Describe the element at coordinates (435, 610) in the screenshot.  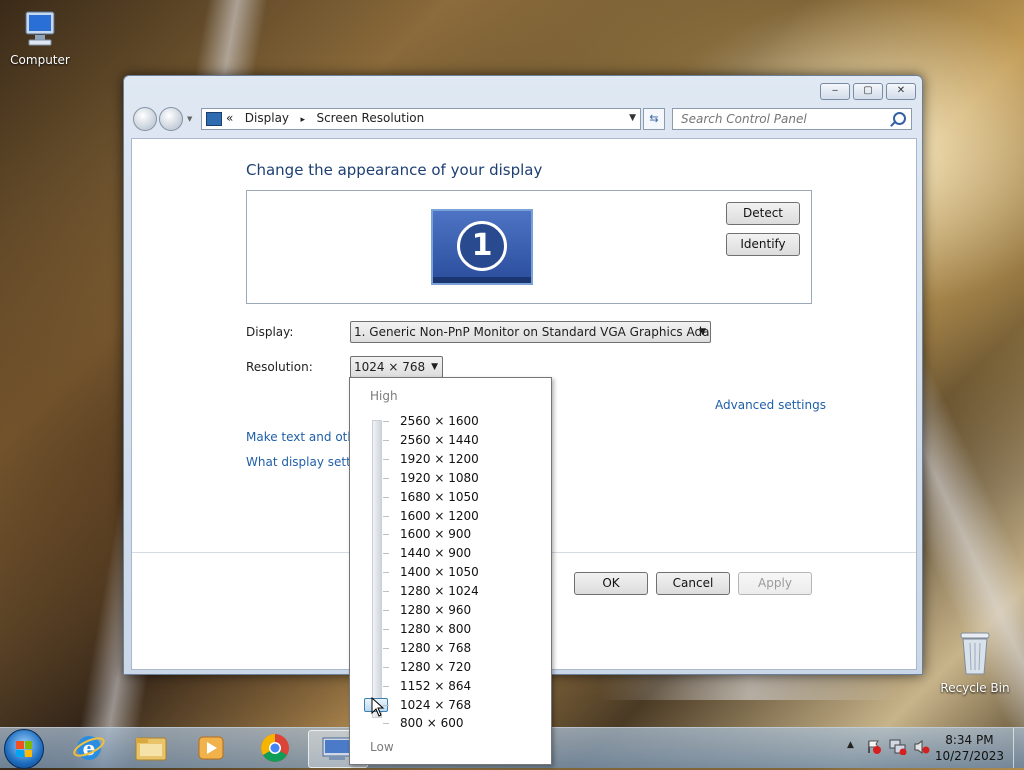
I see `resolution-option: 1280 × 960` at that location.